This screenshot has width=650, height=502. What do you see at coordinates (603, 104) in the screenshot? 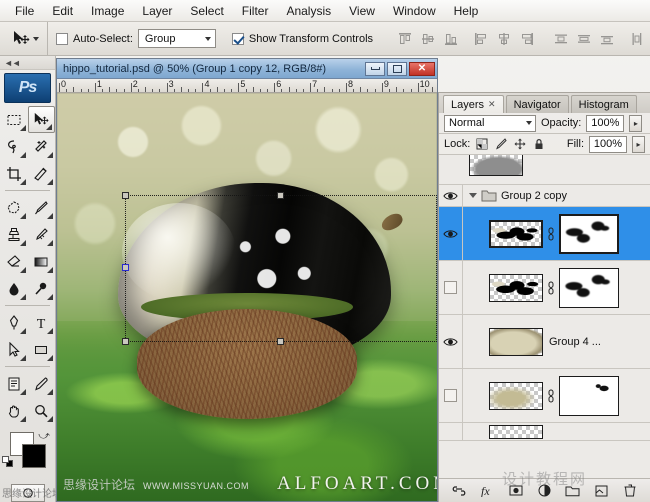
I see `tab-histogram: Histogram` at bounding box center [603, 104].